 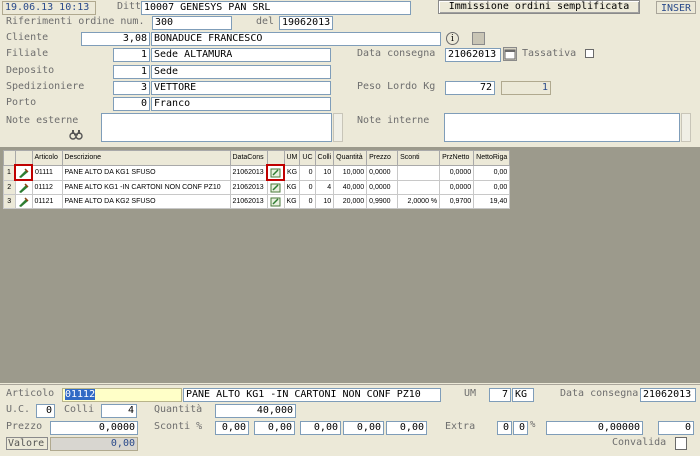 What do you see at coordinates (520, 428) in the screenshot?
I see `extra-b-field: 0` at bounding box center [520, 428].